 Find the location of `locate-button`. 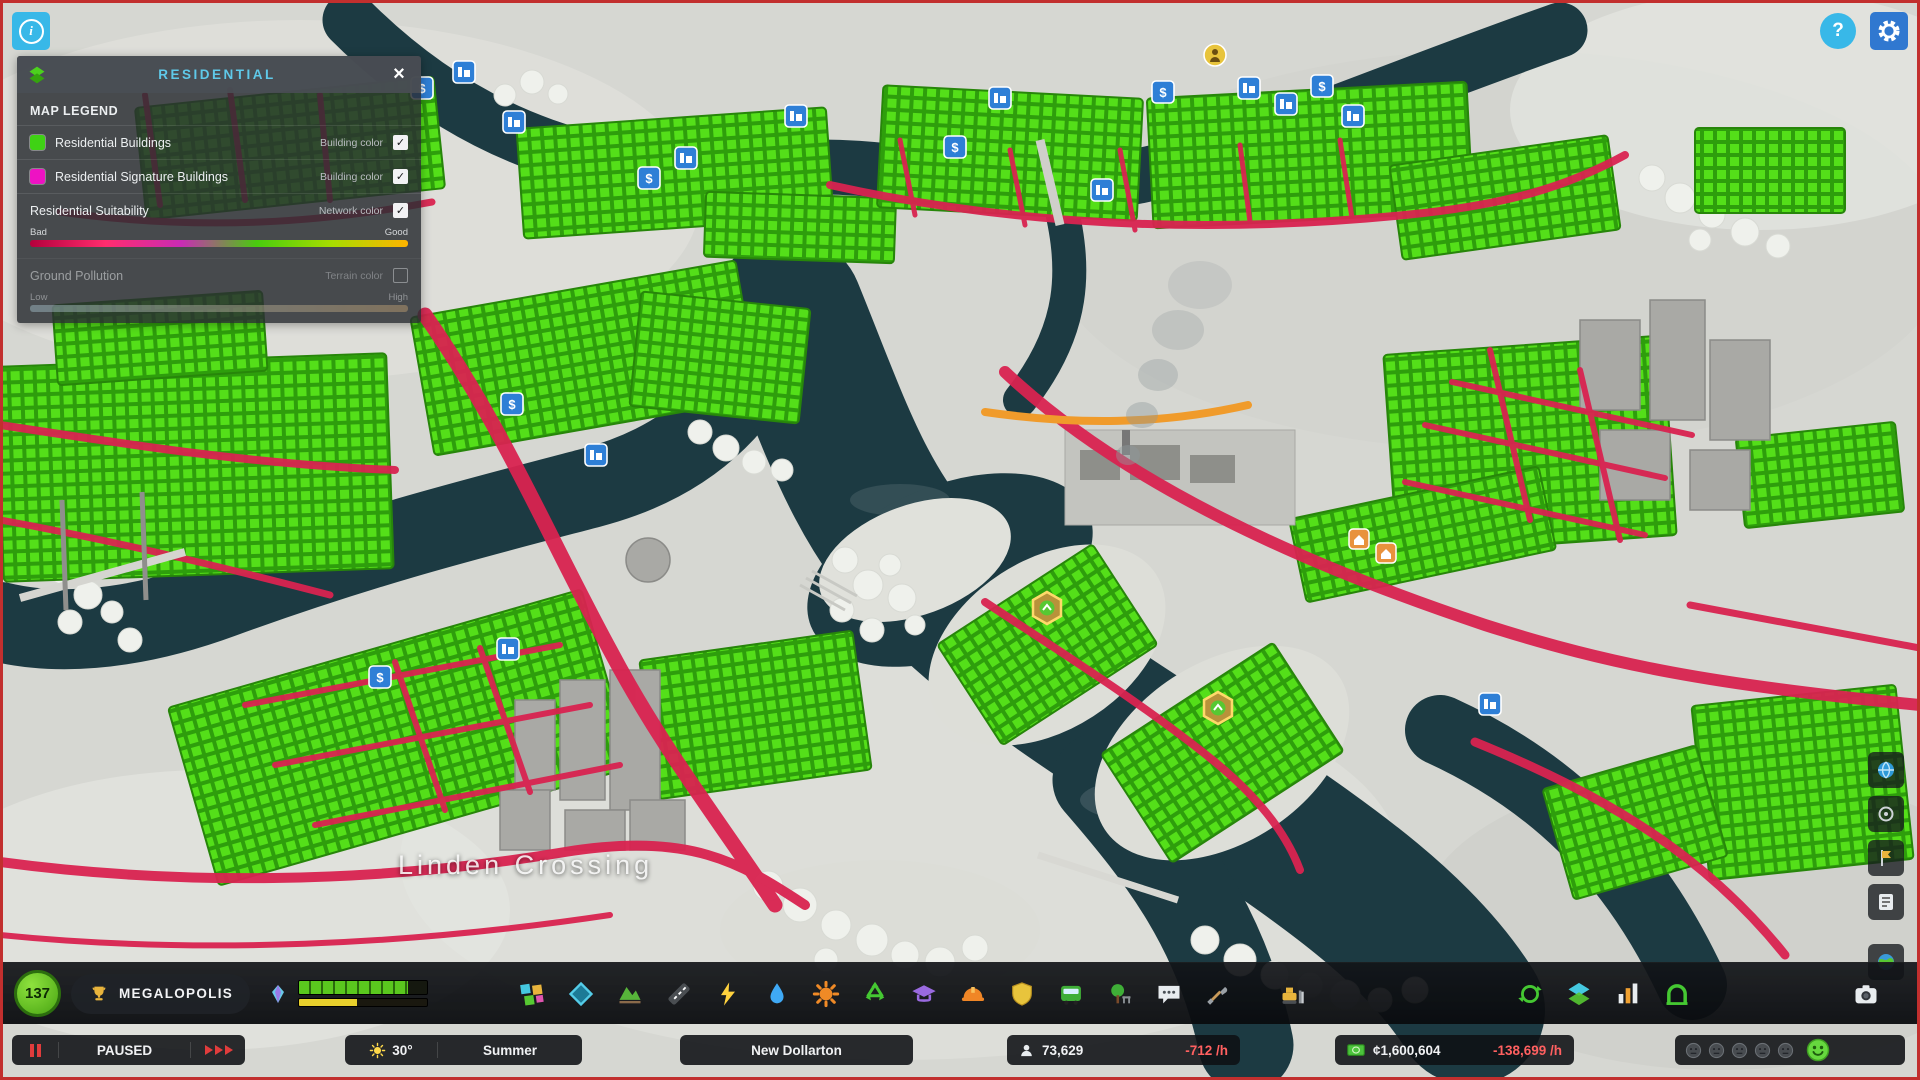

locate-button is located at coordinates (1886, 814).